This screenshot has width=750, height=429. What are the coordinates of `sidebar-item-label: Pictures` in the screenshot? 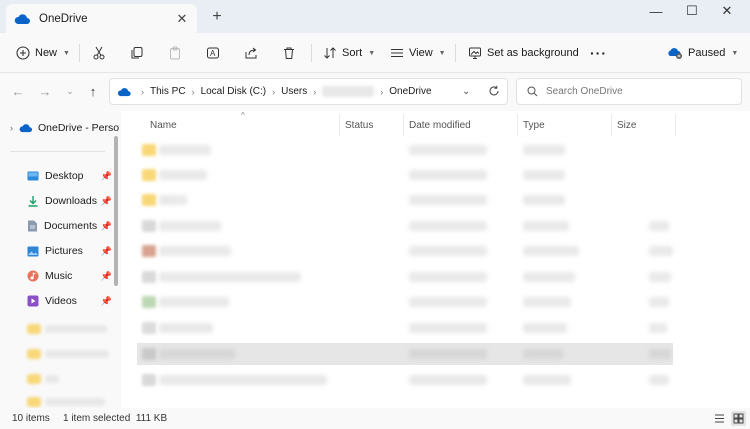 It's located at (64, 251).